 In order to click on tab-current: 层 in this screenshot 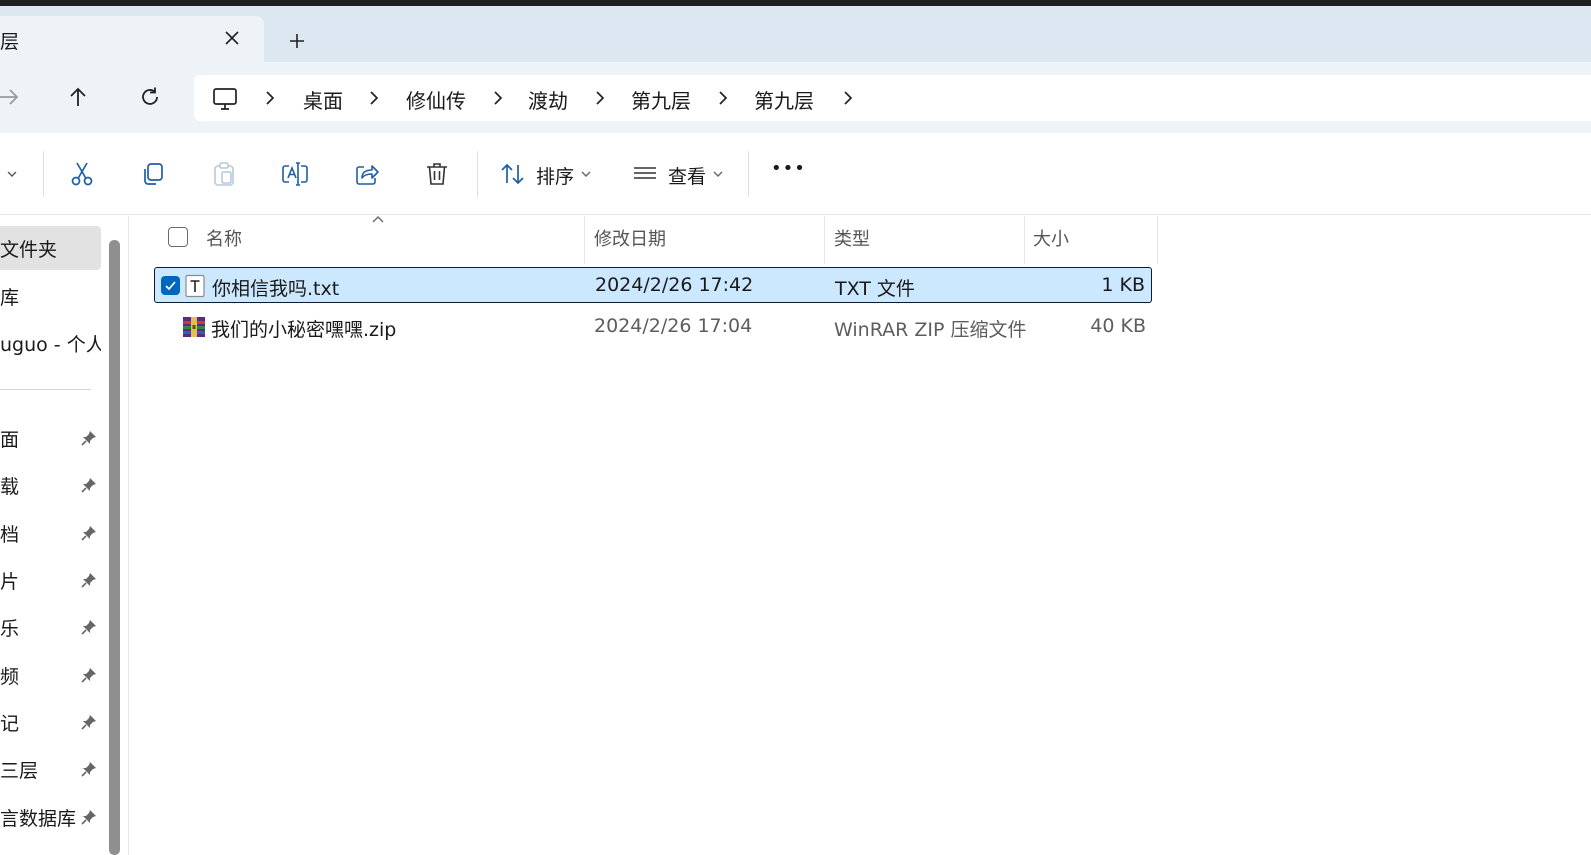, I will do `click(132, 39)`.